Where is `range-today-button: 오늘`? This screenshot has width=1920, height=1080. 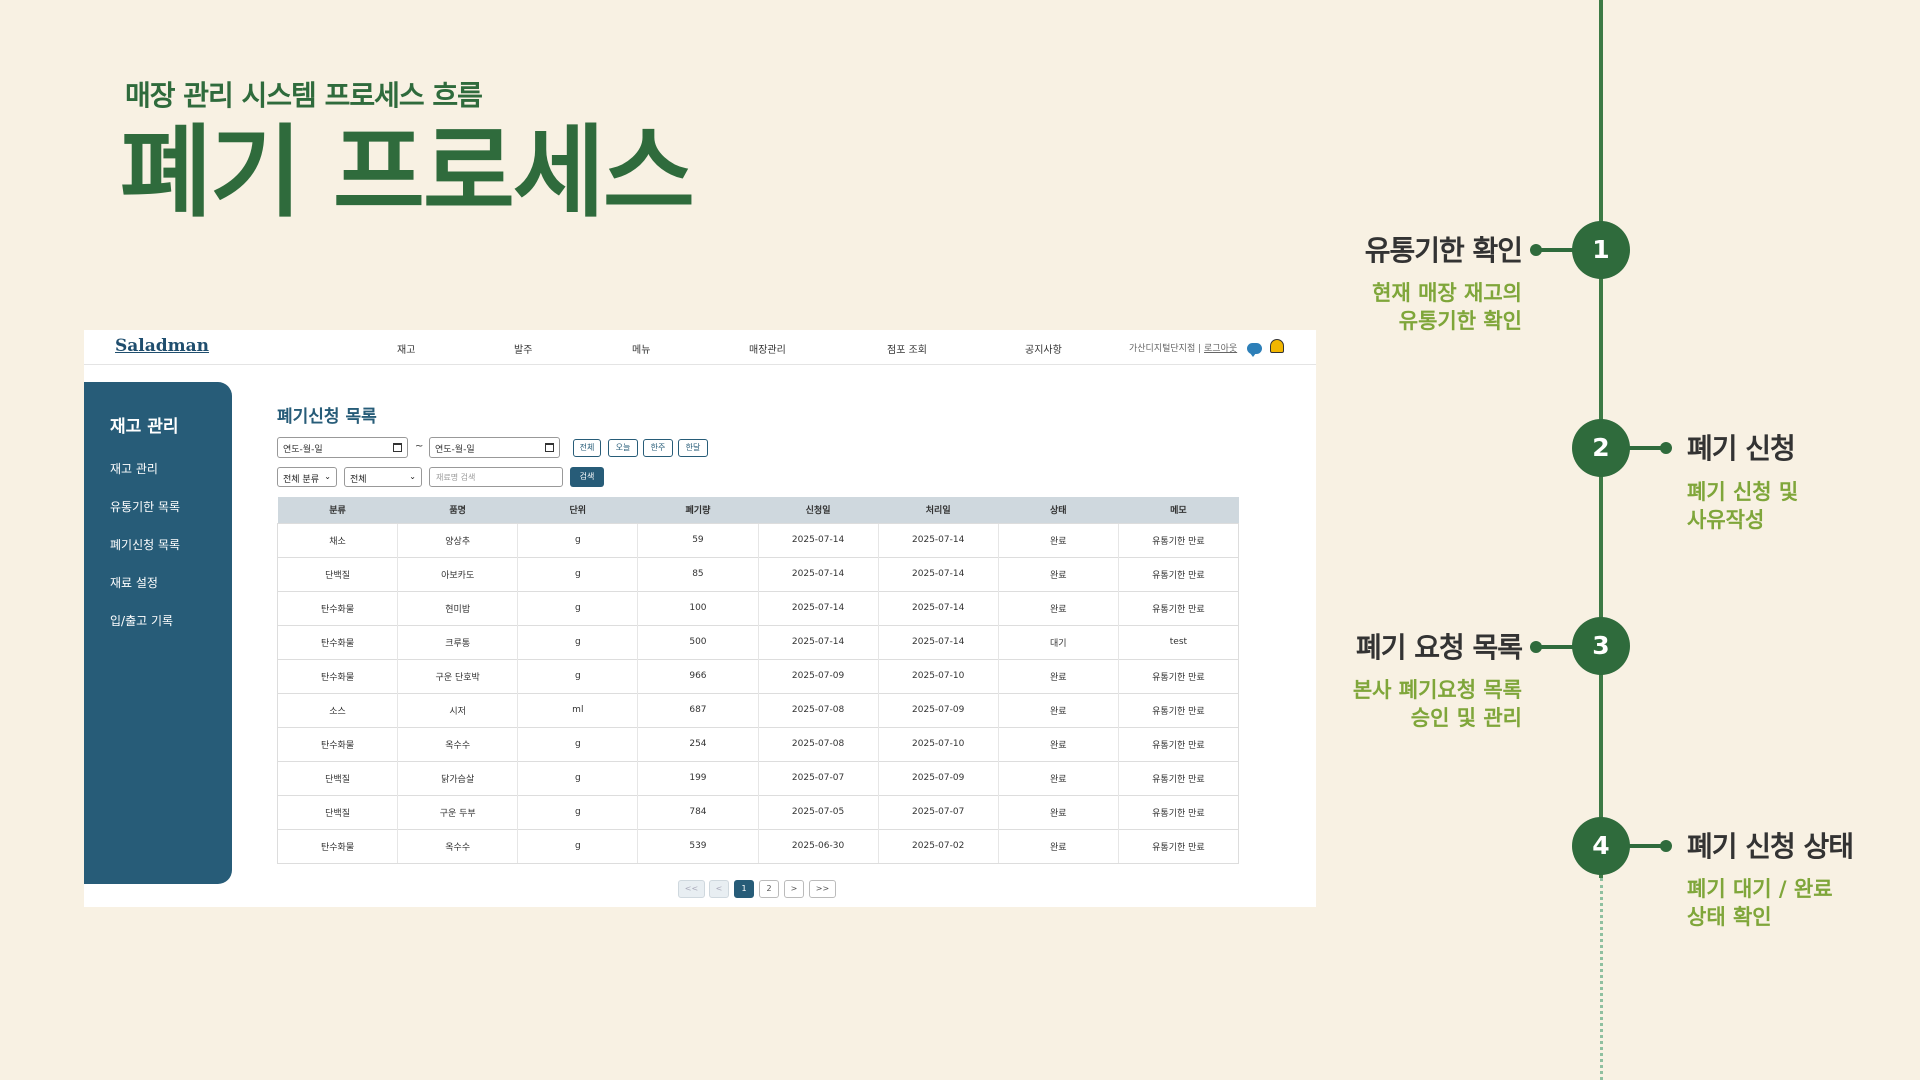
range-today-button: 오늘 is located at coordinates (623, 448).